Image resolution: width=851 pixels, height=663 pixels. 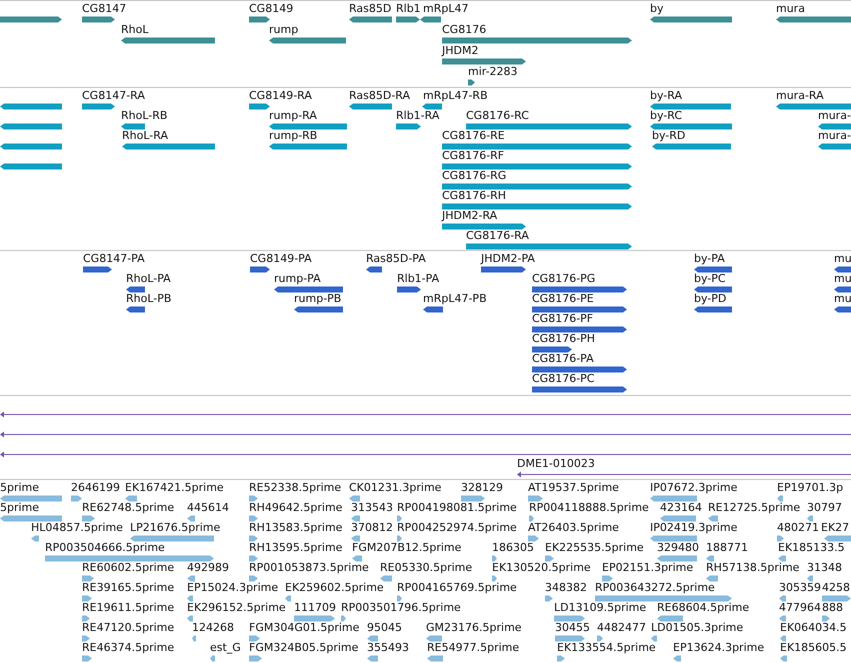 I want to click on feature-label: 111709, so click(x=315, y=608).